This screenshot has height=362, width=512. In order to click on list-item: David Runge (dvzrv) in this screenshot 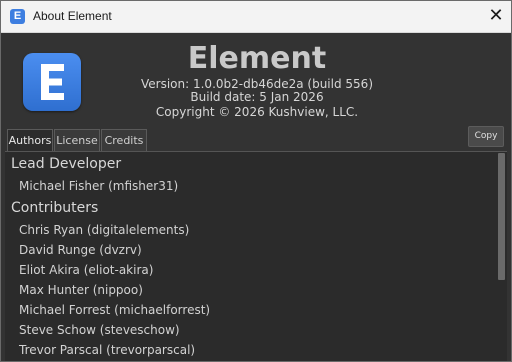, I will do `click(80, 250)`.